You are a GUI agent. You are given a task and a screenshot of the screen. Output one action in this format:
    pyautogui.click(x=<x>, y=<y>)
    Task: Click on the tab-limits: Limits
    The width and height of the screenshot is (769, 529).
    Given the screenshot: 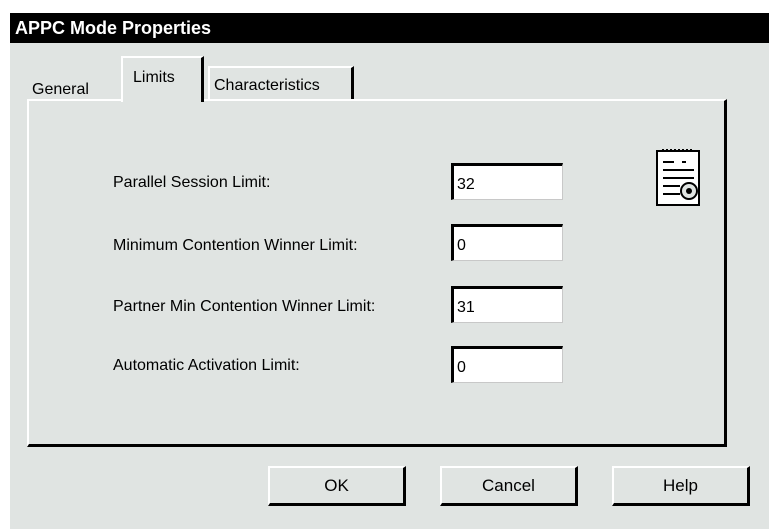 What is the action you would take?
    pyautogui.click(x=162, y=79)
    